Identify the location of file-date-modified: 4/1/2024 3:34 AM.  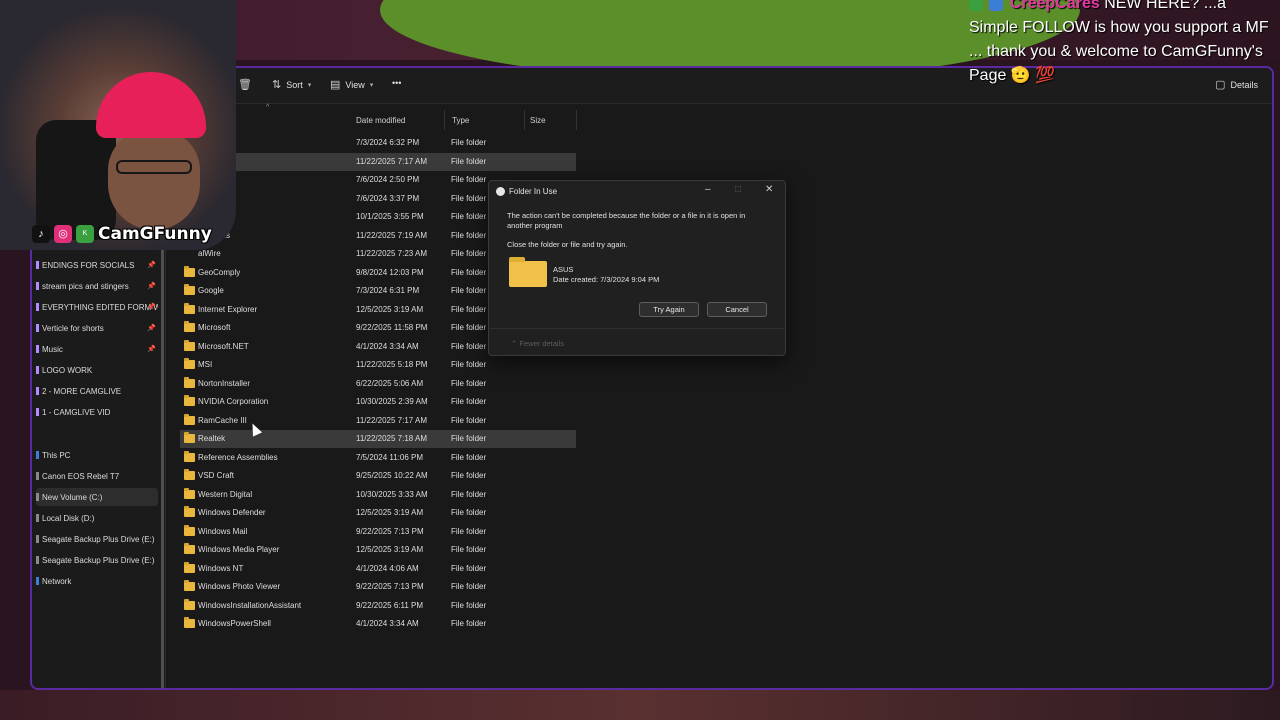
(387, 623).